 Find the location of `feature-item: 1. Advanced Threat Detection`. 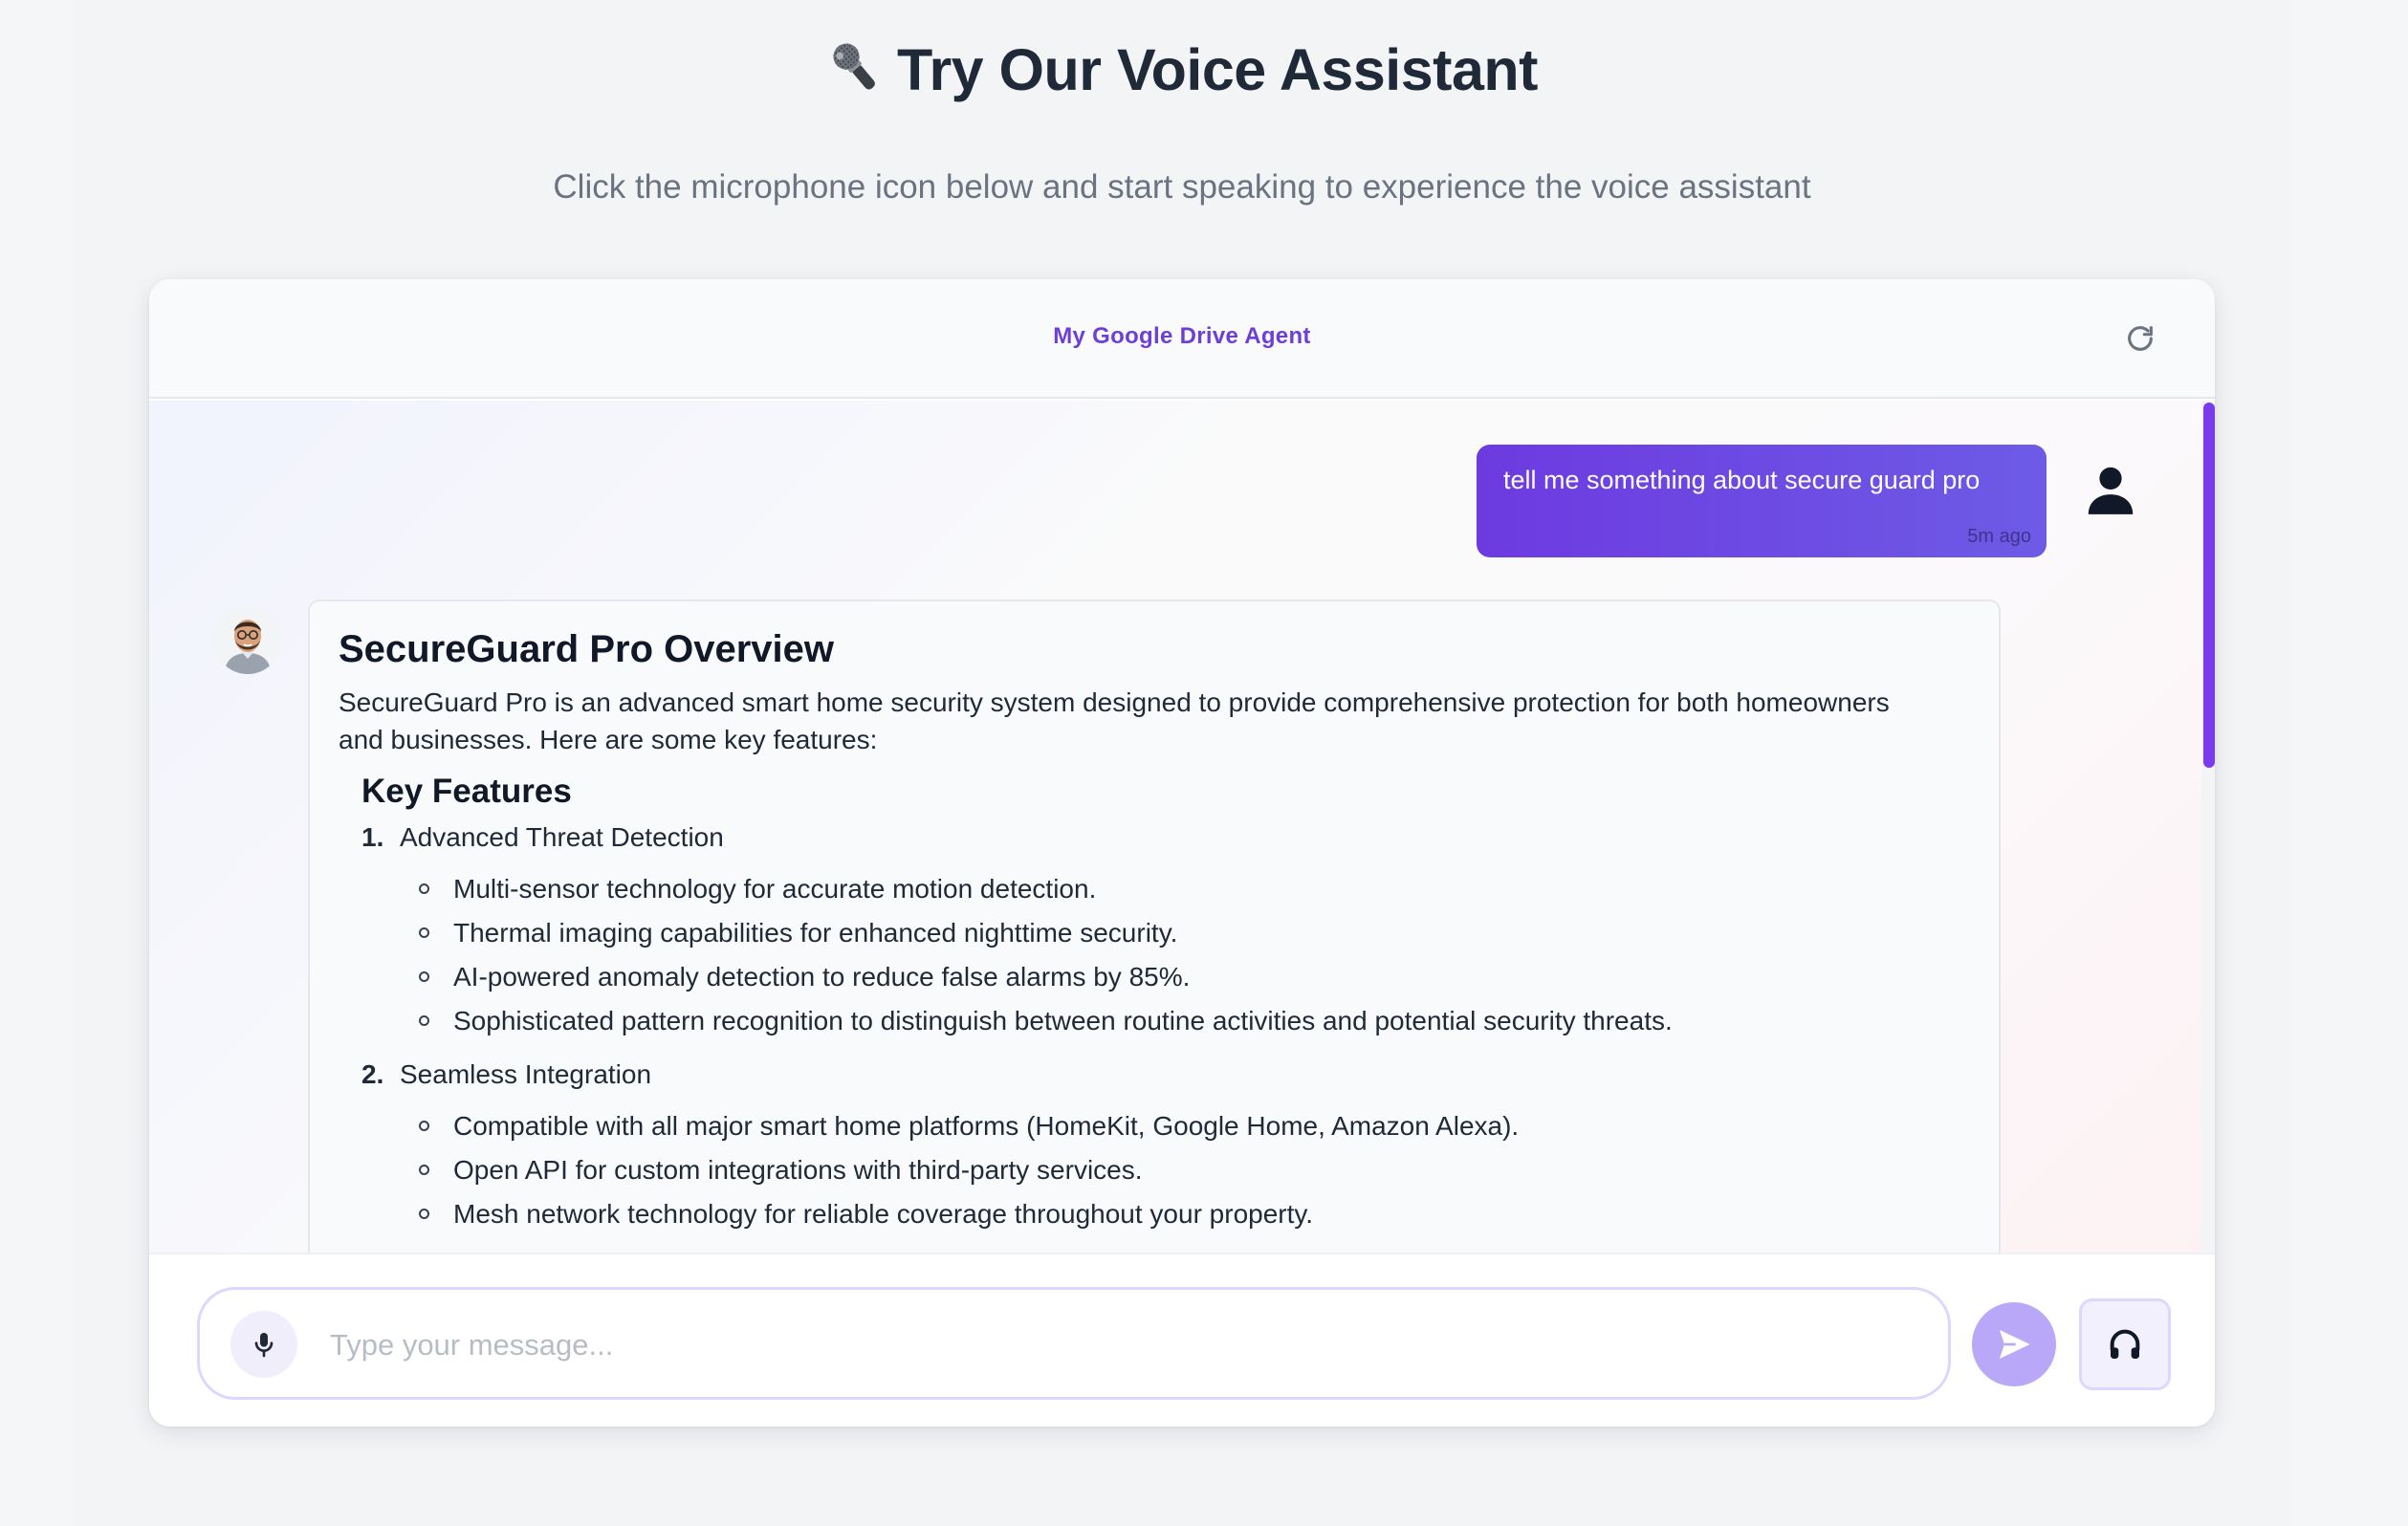

feature-item: 1. Advanced Threat Detection is located at coordinates (1151, 837).